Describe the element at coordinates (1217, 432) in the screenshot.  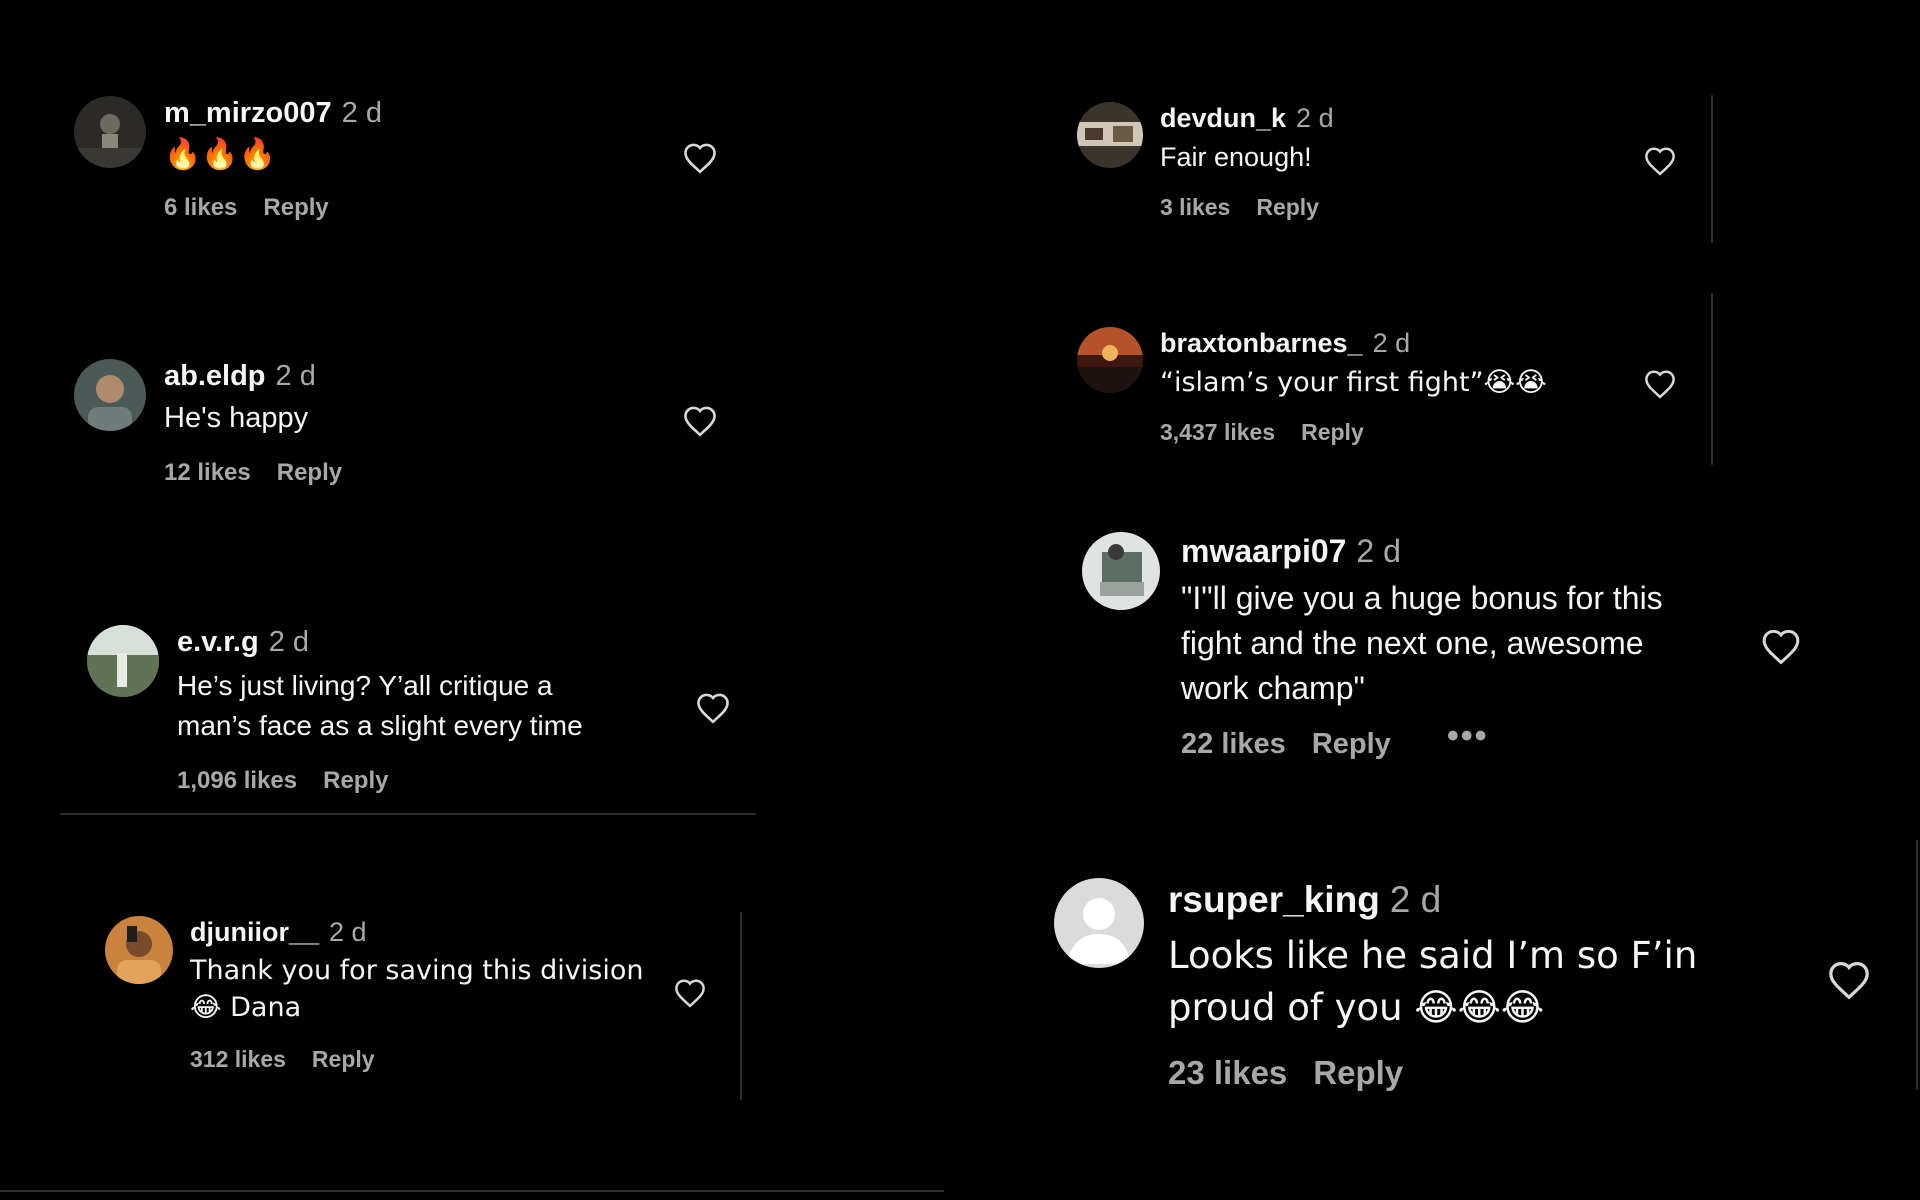
I see `likes-count: 3,437 likes` at that location.